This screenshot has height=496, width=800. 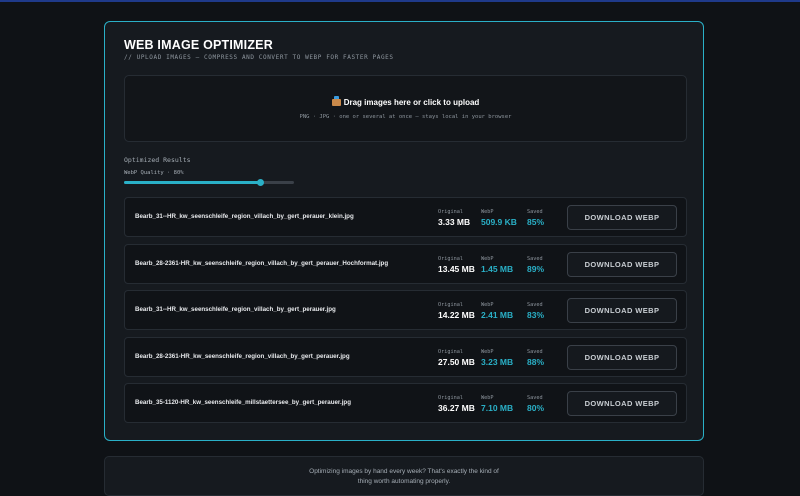 I want to click on saved-stat: Saved 83%, so click(x=535, y=311).